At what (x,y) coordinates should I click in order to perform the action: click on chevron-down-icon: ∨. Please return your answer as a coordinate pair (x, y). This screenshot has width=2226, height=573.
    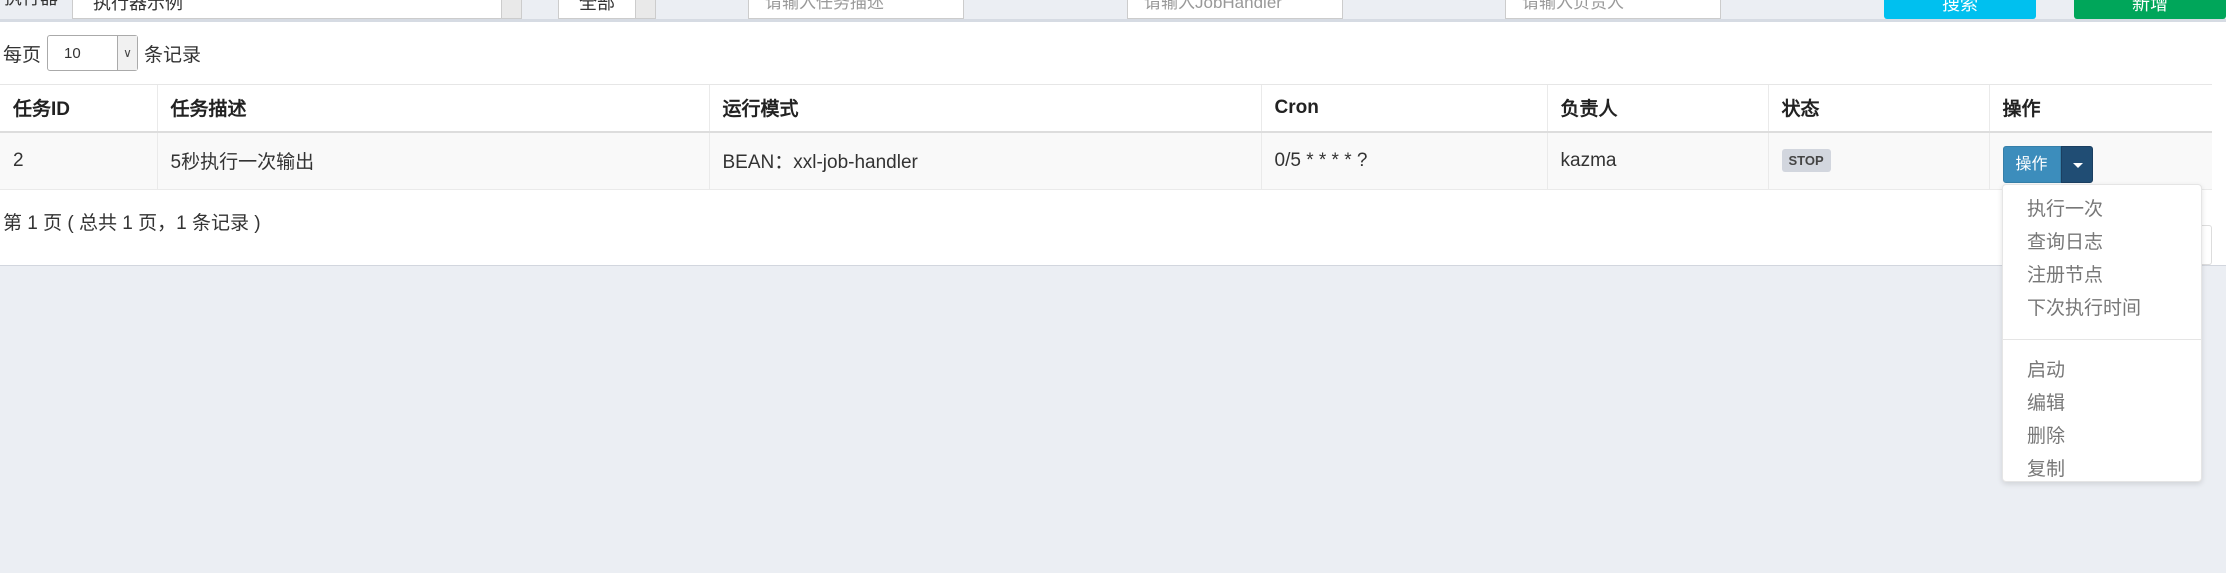
    Looking at the image, I should click on (127, 53).